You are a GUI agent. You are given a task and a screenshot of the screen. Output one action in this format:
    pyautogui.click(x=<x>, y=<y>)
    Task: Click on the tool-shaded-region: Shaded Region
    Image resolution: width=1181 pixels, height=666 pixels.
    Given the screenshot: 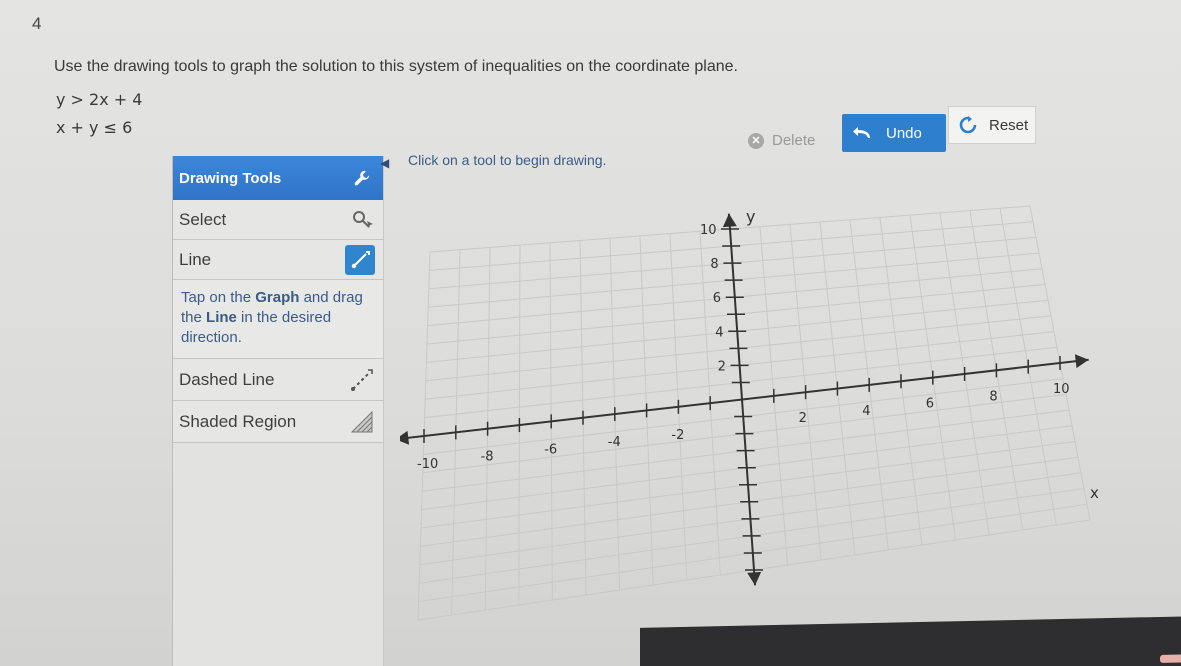 What is the action you would take?
    pyautogui.click(x=278, y=422)
    